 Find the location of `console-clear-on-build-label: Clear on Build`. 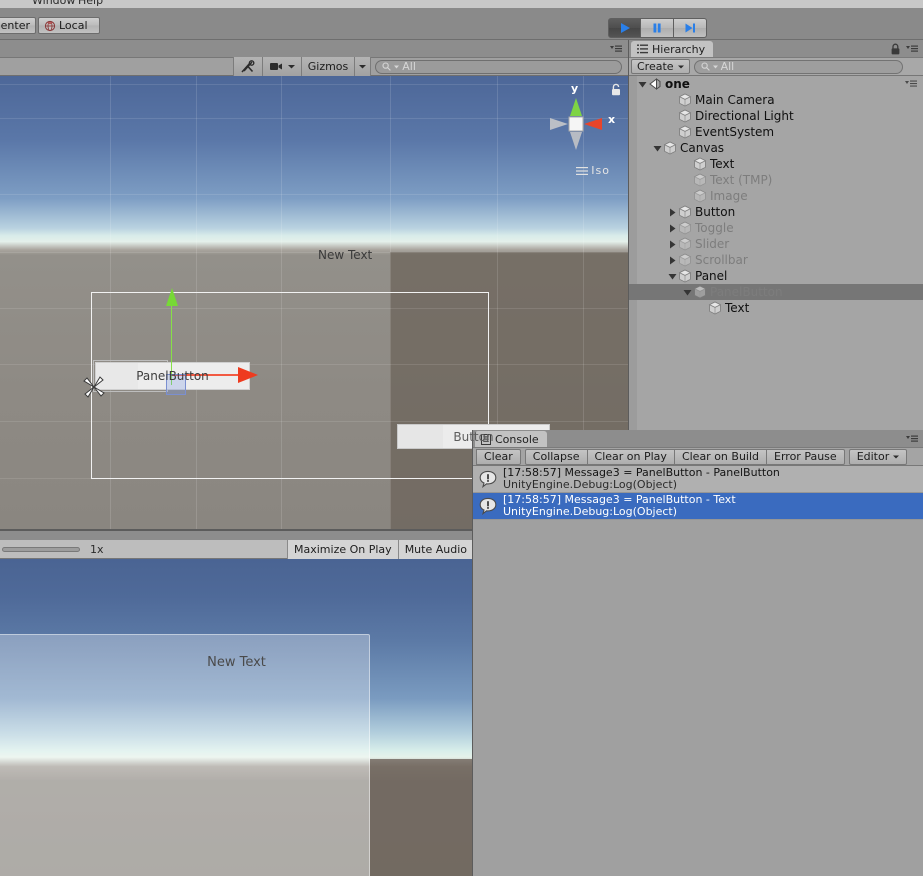

console-clear-on-build-label: Clear on Build is located at coordinates (720, 456).